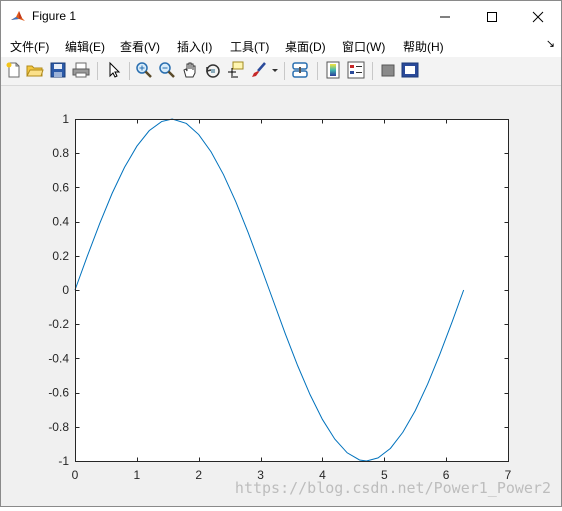 The width and height of the screenshot is (562, 511). I want to click on y-tick-label: 0.4, so click(60, 222).